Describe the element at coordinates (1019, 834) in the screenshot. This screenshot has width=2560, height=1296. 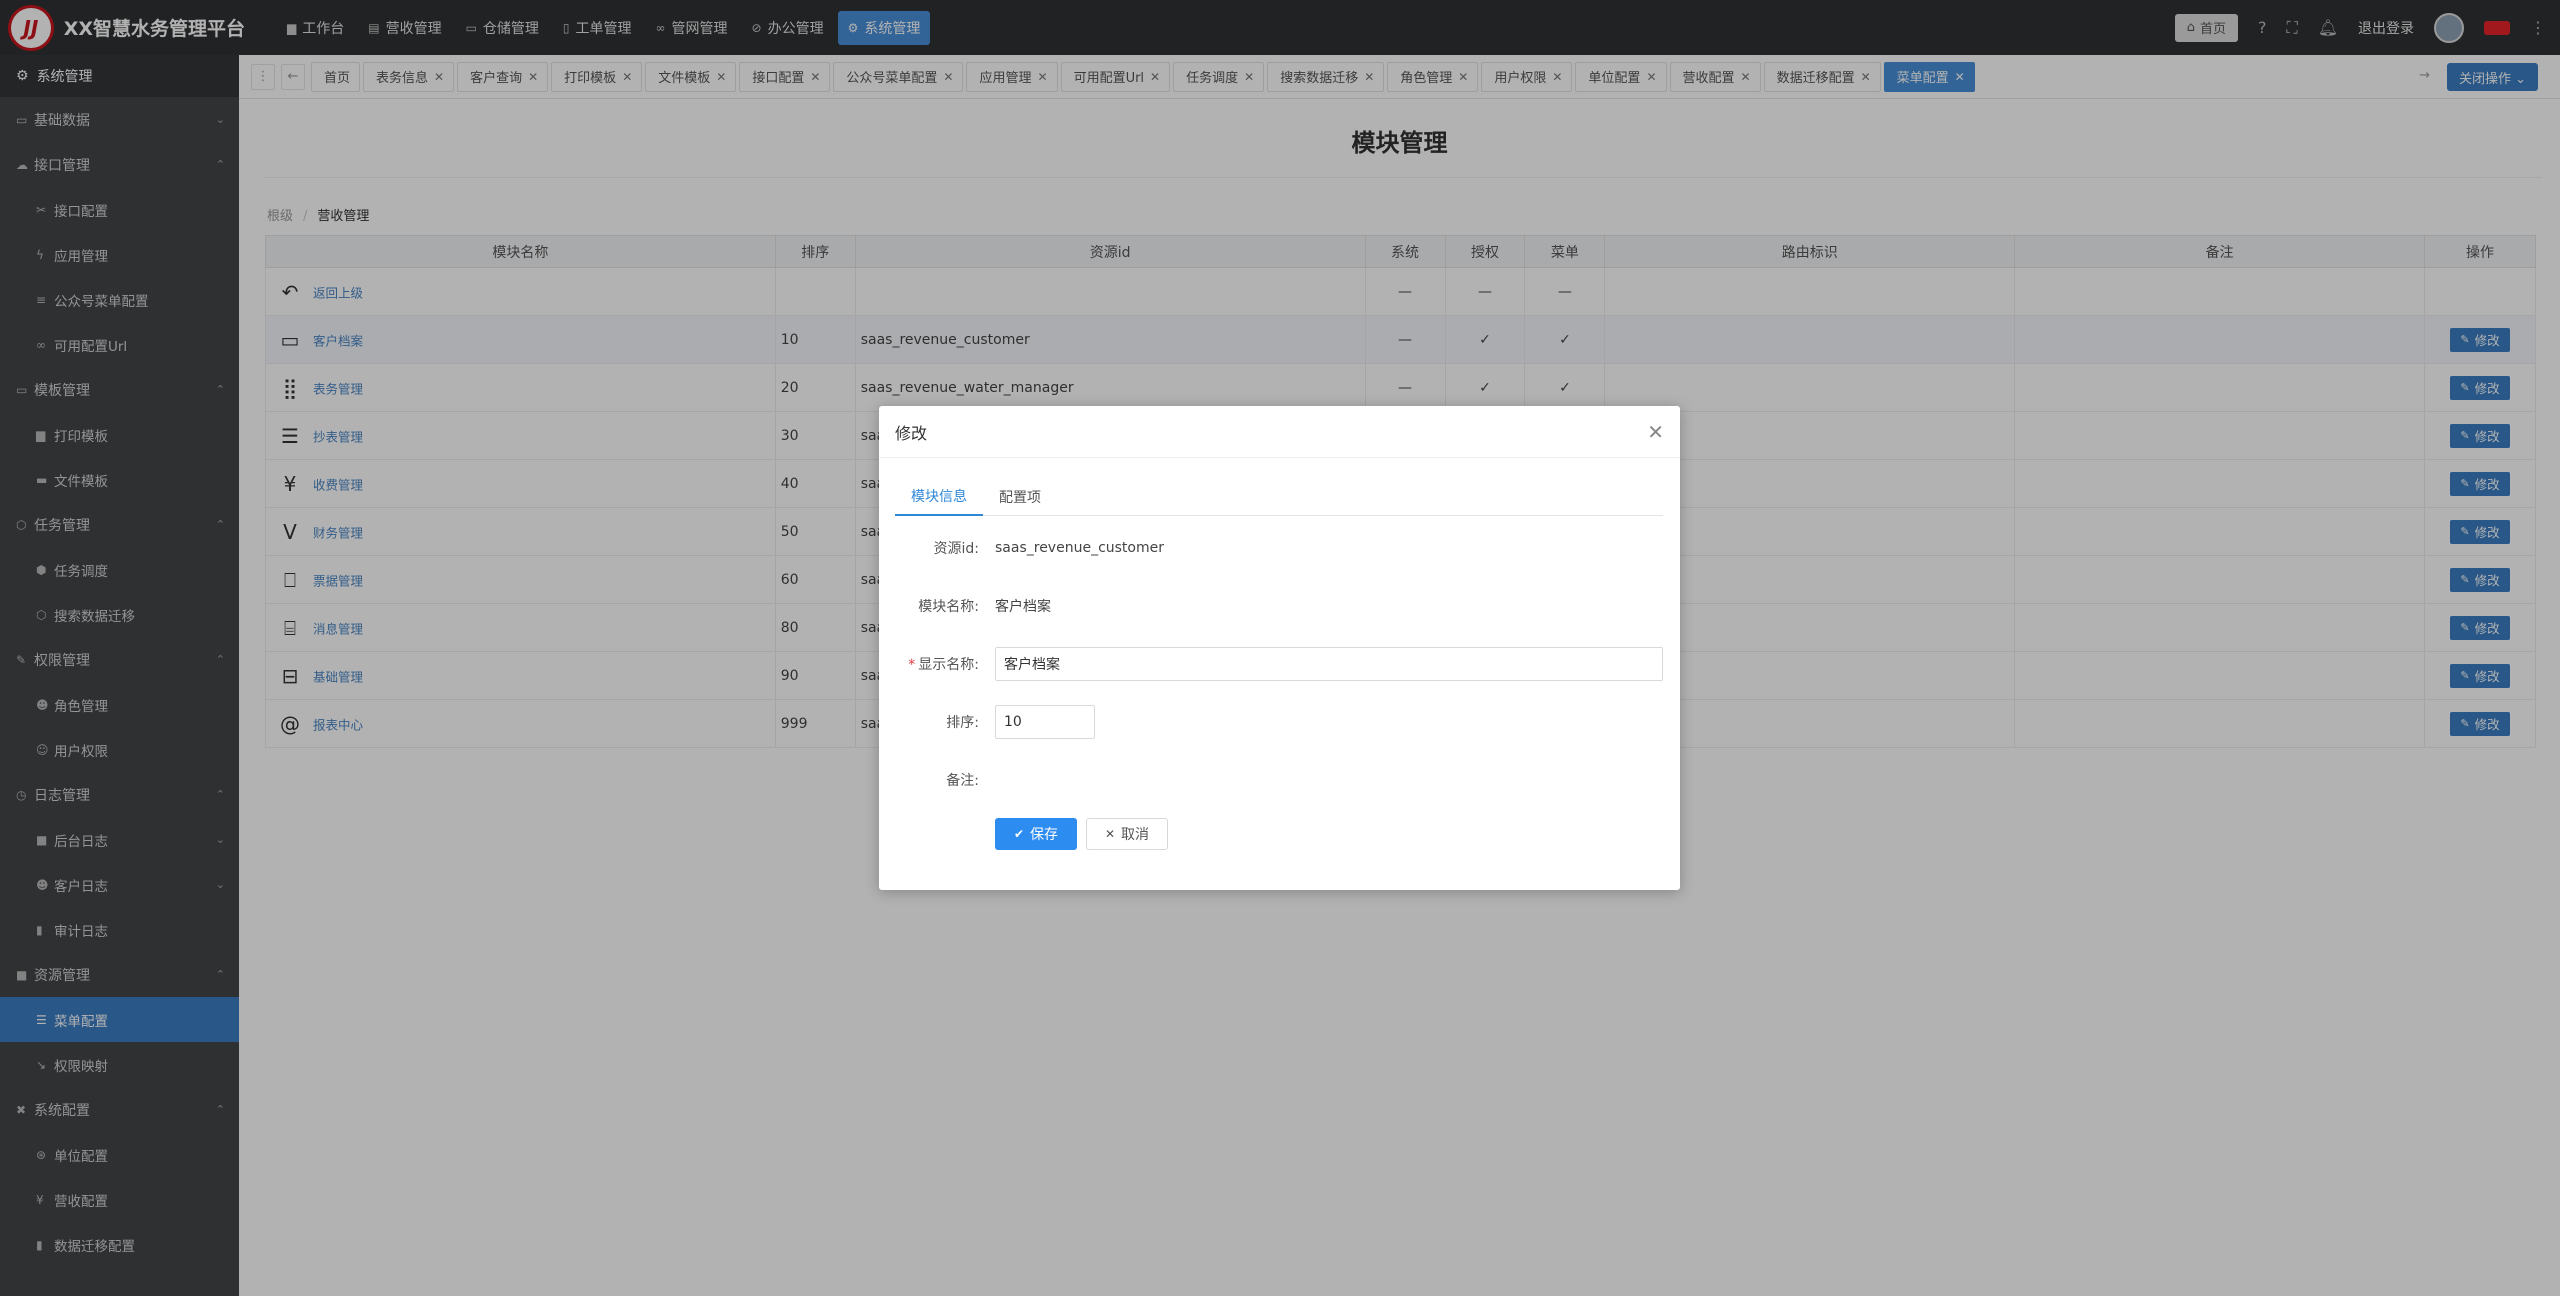
I see `check-circle-icon: ✔` at that location.